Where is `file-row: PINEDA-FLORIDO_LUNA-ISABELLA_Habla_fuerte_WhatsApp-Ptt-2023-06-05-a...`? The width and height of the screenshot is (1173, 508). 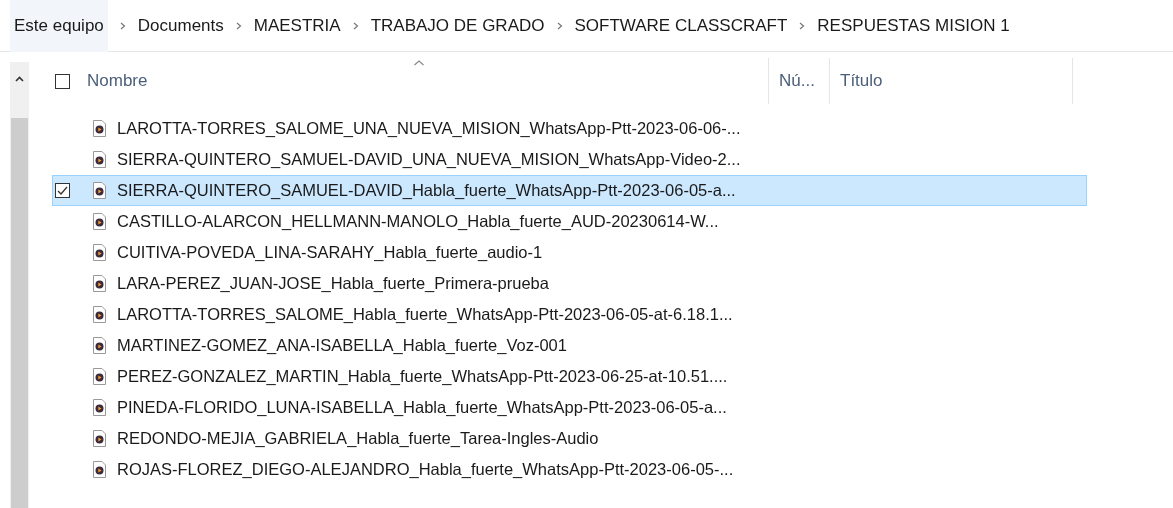 file-row: PINEDA-FLORIDO_LUNA-ISABELLA_Habla_fuerte_WhatsApp-Ptt-2023-06-05-a... is located at coordinates (569, 407).